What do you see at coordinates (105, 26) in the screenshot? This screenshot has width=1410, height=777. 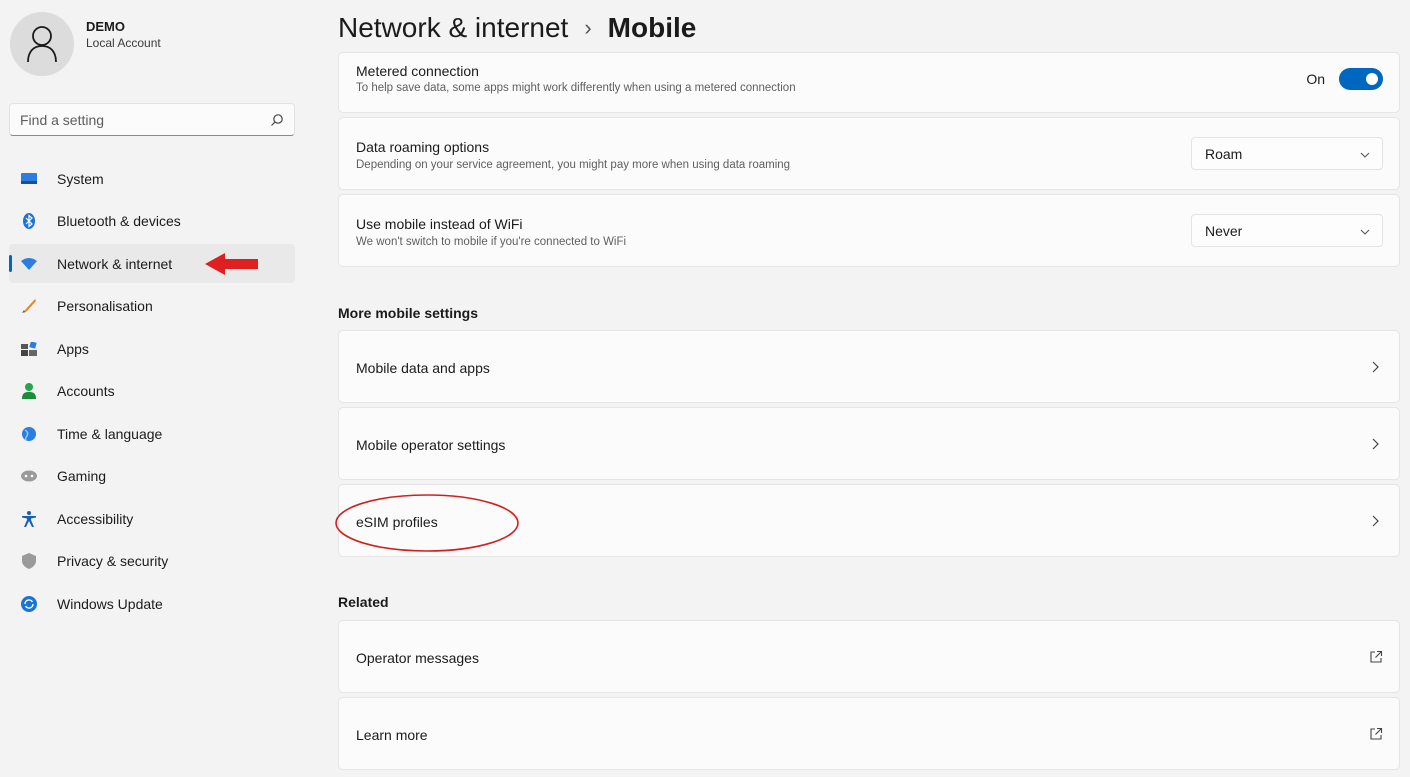 I see `profile-name: DEMO` at bounding box center [105, 26].